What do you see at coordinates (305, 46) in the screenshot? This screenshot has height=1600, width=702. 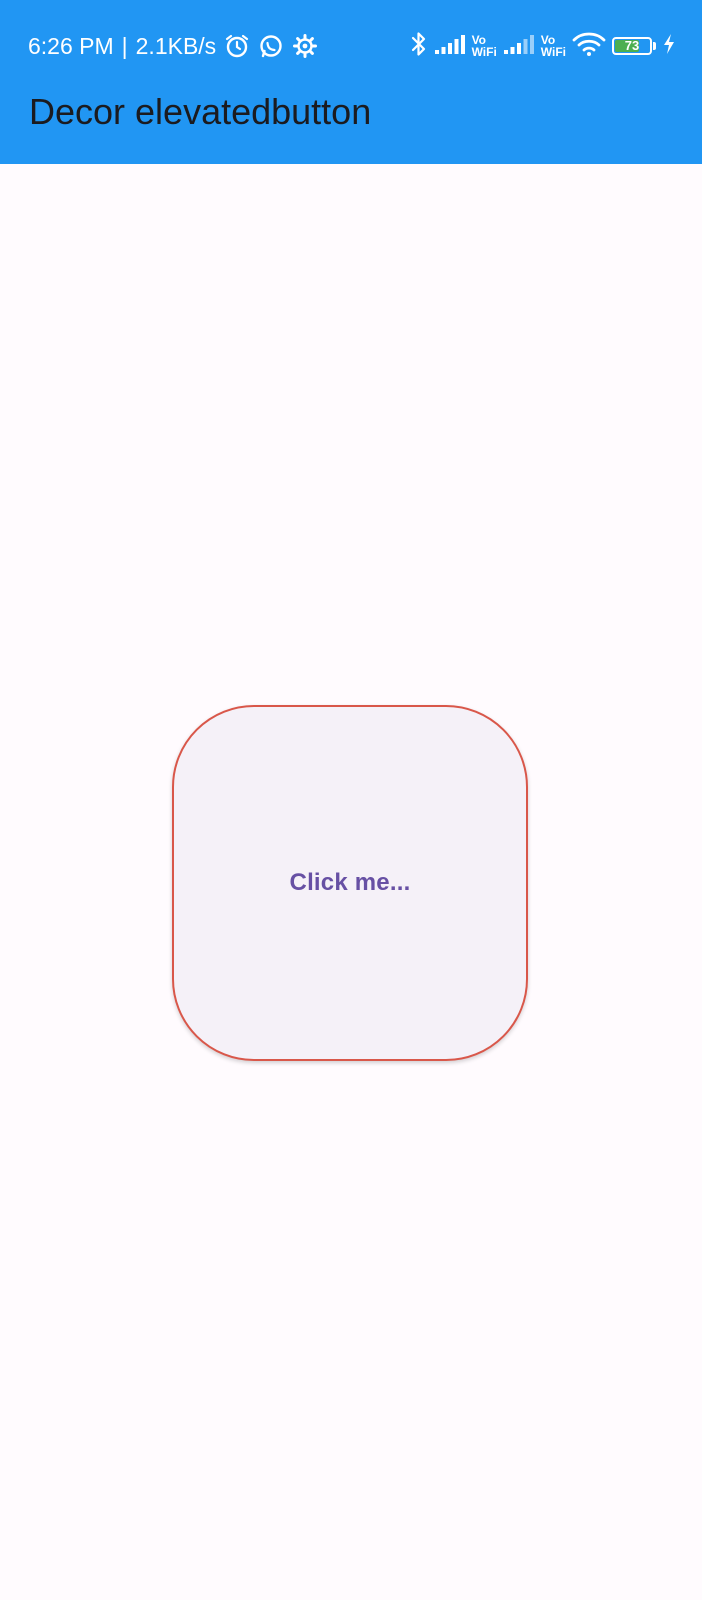 I see `settings-gear-icon` at bounding box center [305, 46].